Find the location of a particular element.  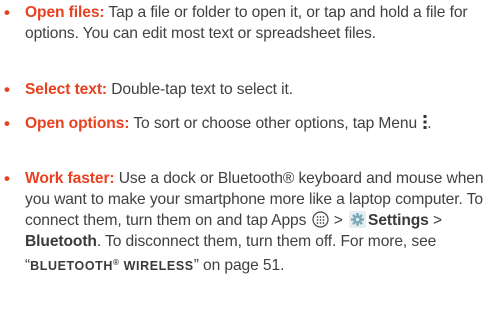

item-lead-open-files: Open files: is located at coordinates (65, 12).